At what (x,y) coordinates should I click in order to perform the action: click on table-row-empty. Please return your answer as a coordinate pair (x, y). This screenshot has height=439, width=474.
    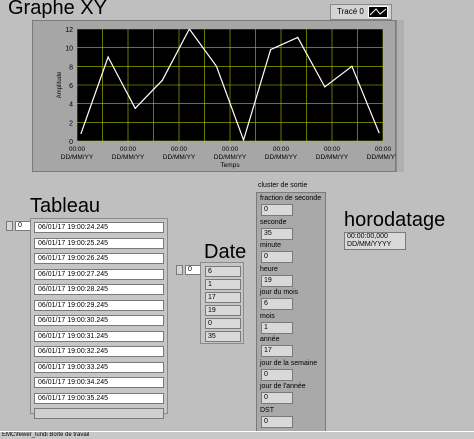
    Looking at the image, I should click on (99, 413).